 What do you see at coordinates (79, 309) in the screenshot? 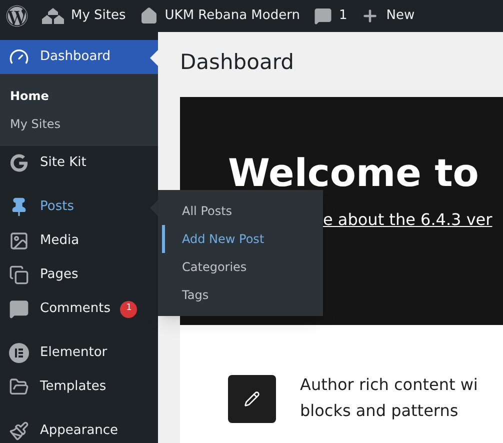
I see `menu-item: Comments 1` at bounding box center [79, 309].